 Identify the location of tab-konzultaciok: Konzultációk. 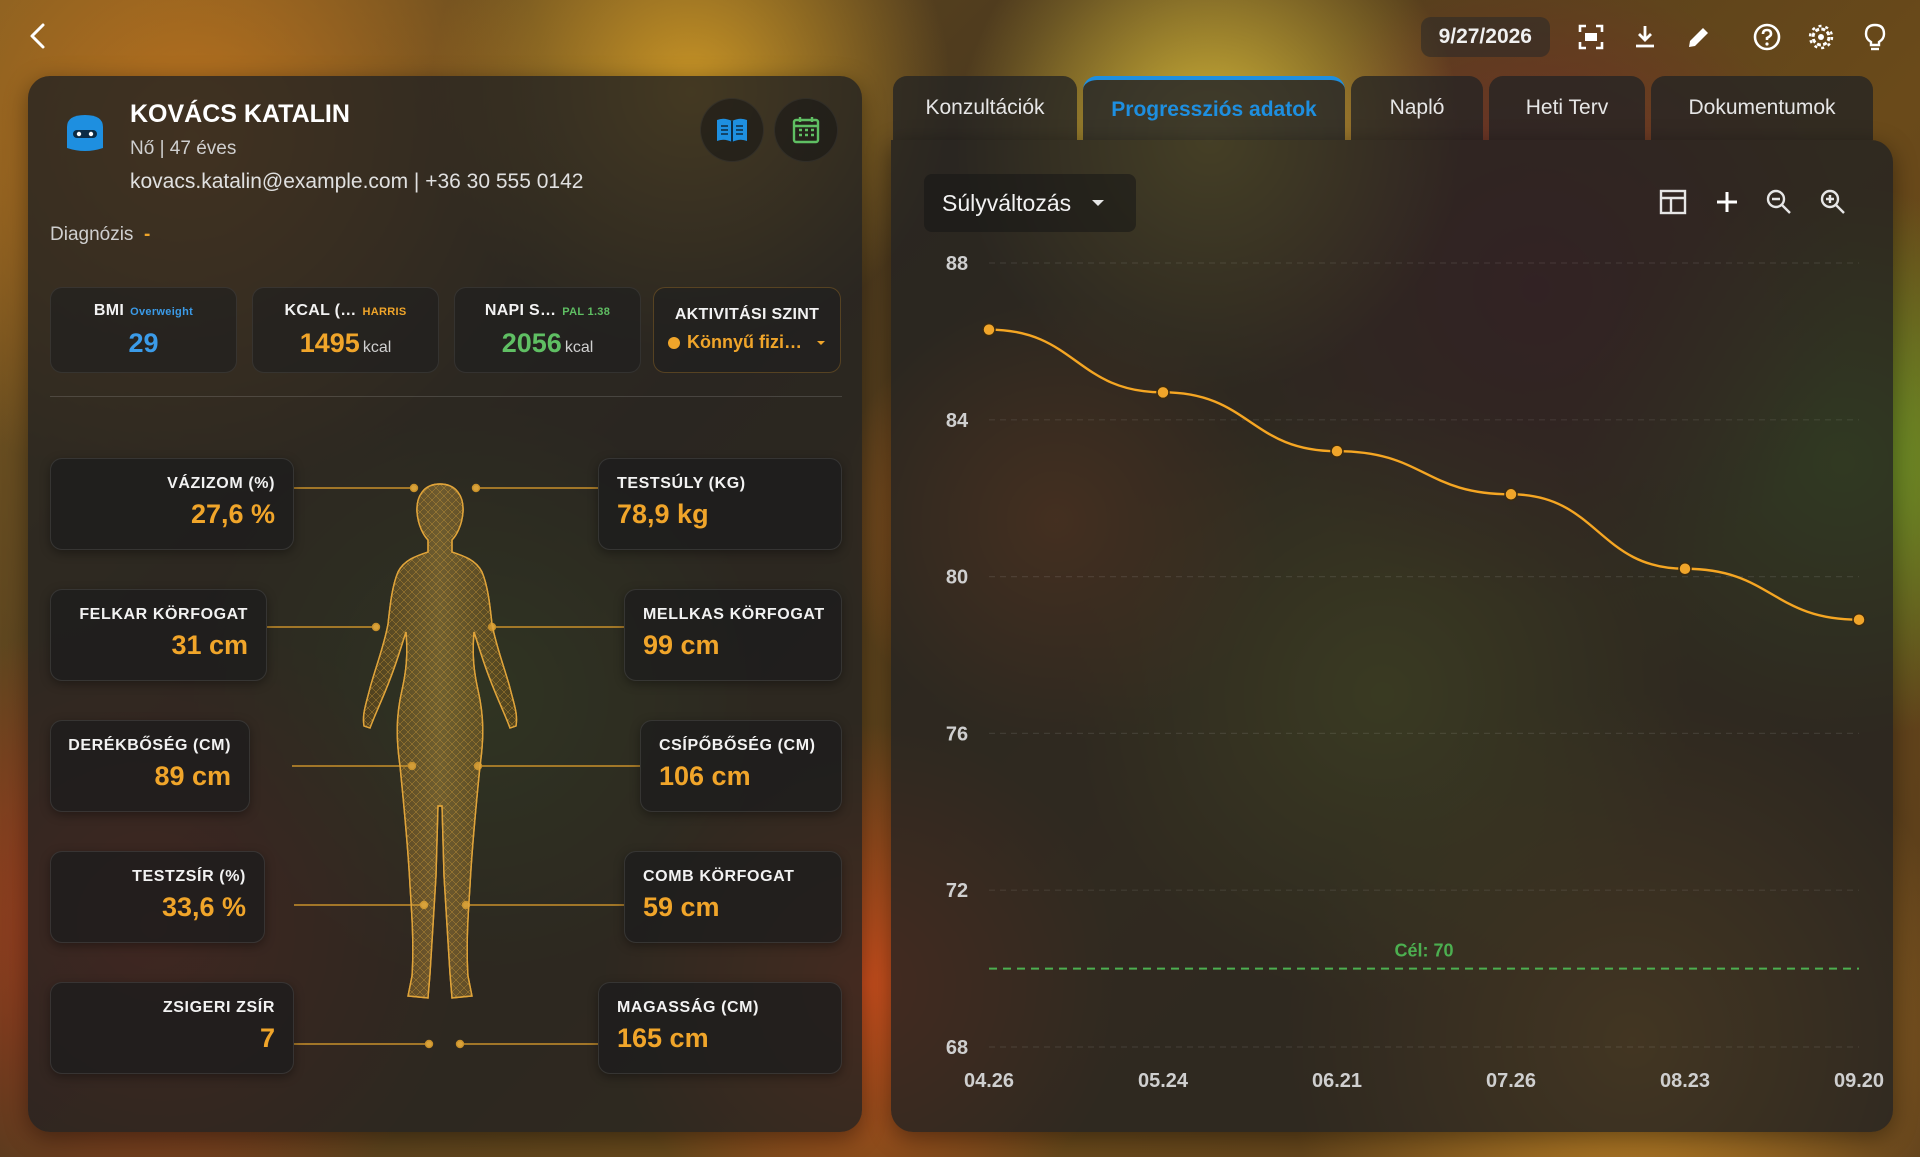
(985, 108).